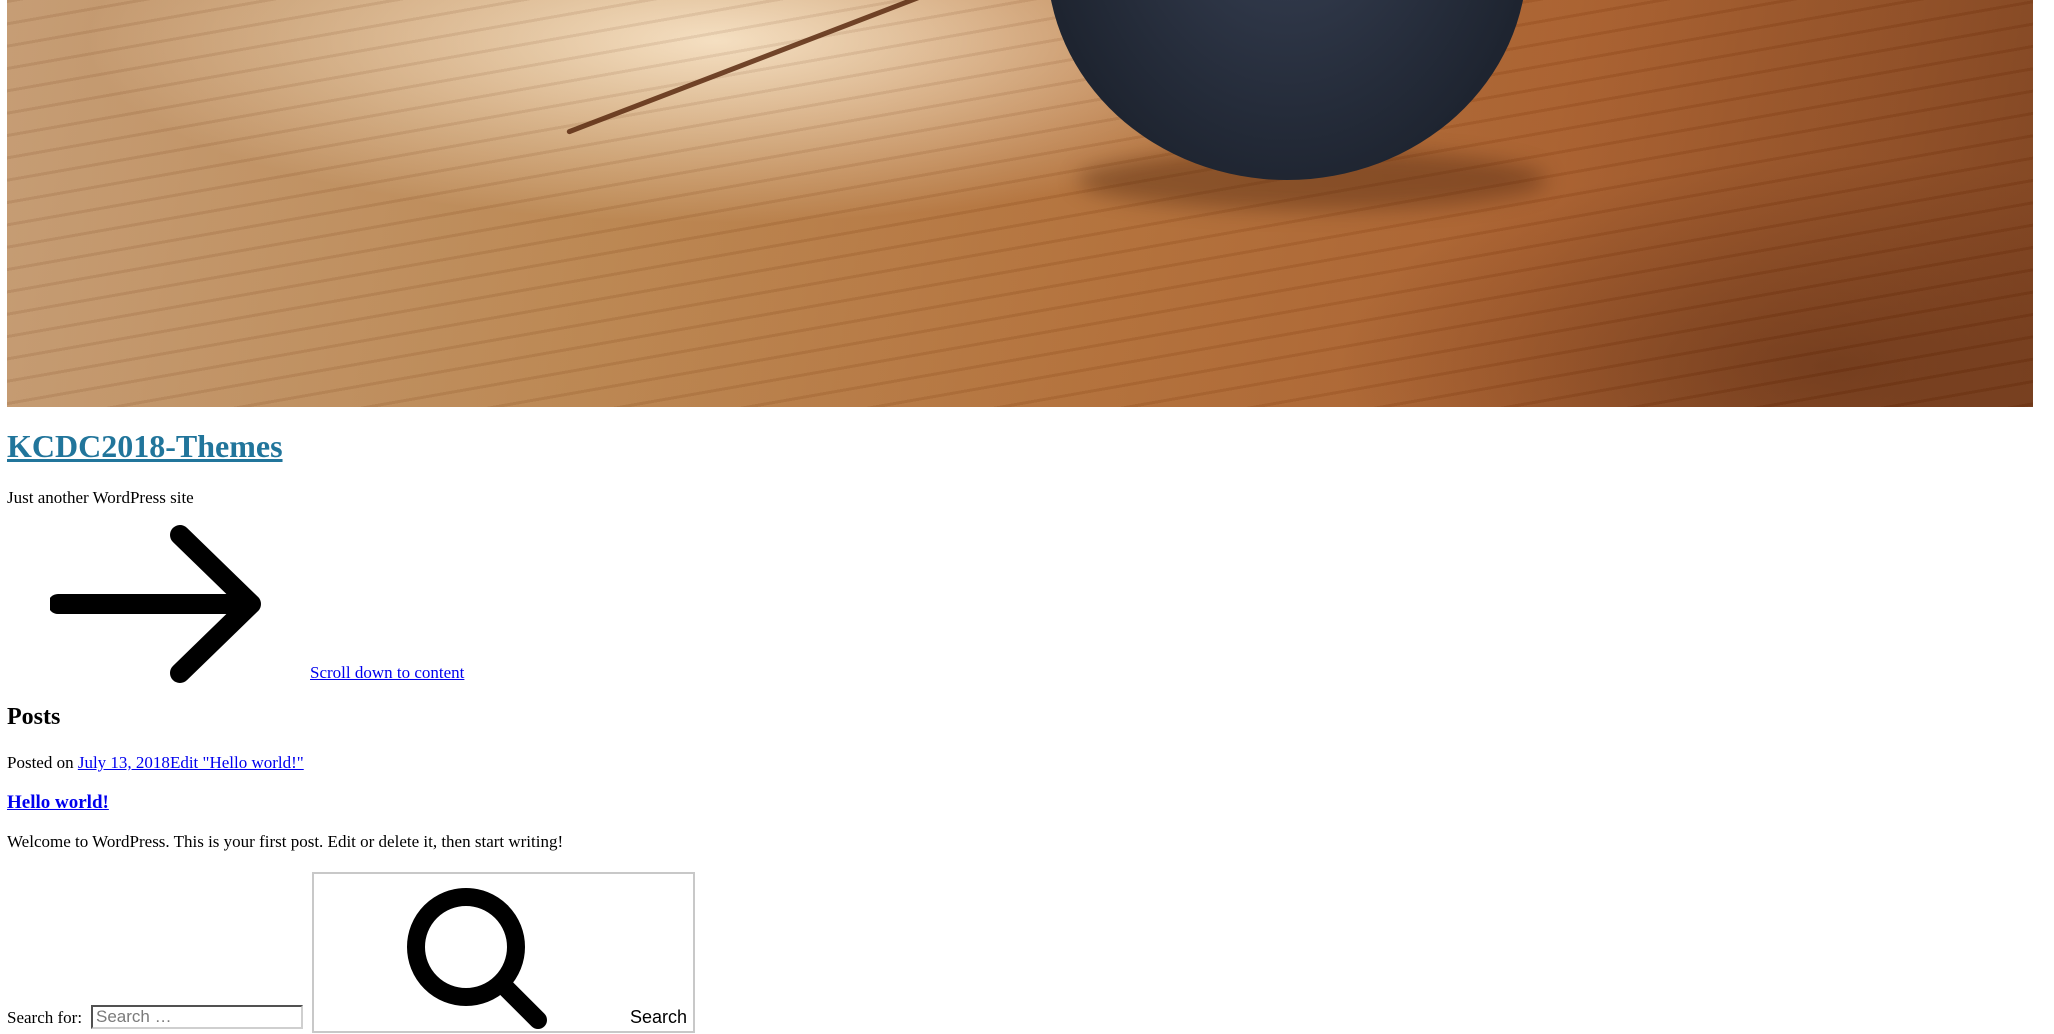  Describe the element at coordinates (34, 717) in the screenshot. I see `posts-heading: Posts` at that location.